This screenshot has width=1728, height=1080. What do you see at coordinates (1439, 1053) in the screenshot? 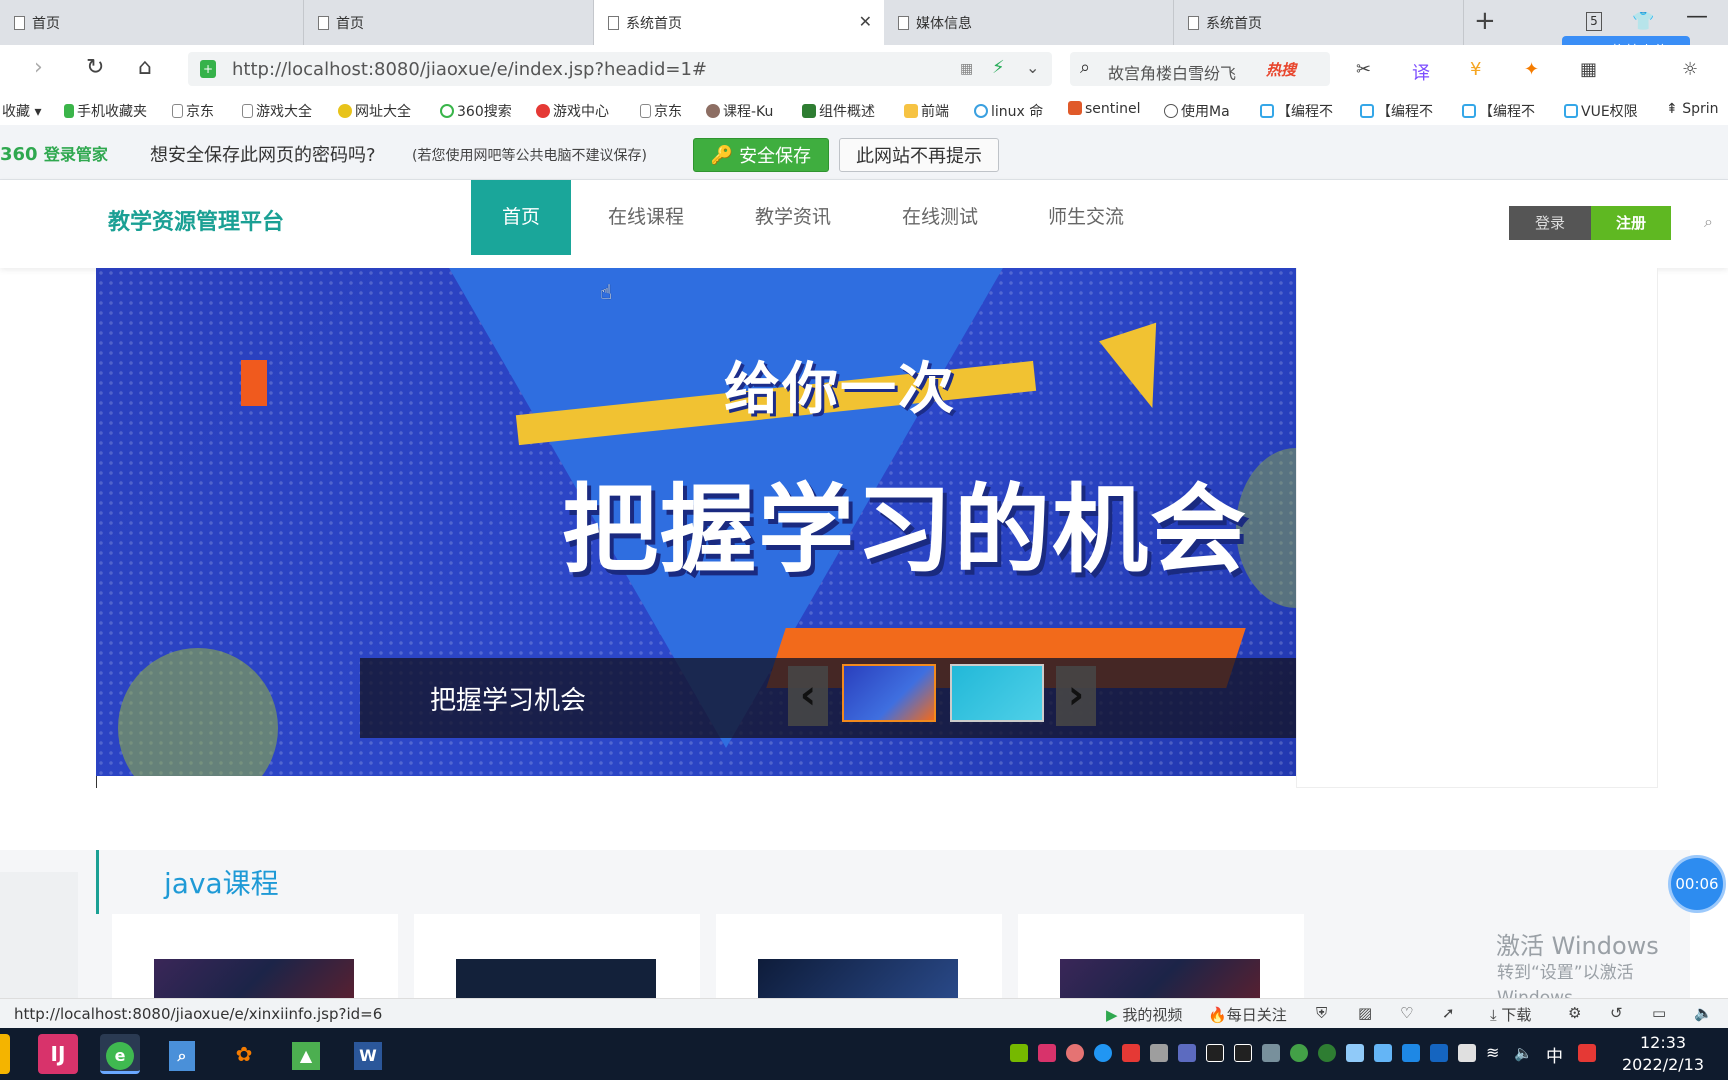
I see `bluetooth-tray-icon` at bounding box center [1439, 1053].